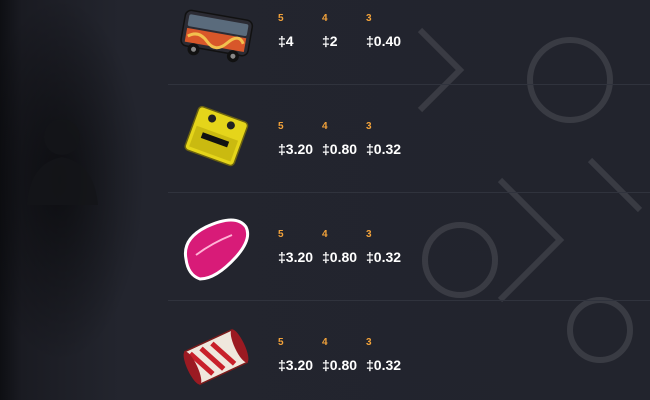  Describe the element at coordinates (286, 41) in the screenshot. I see `payout-amount: ‡4` at that location.